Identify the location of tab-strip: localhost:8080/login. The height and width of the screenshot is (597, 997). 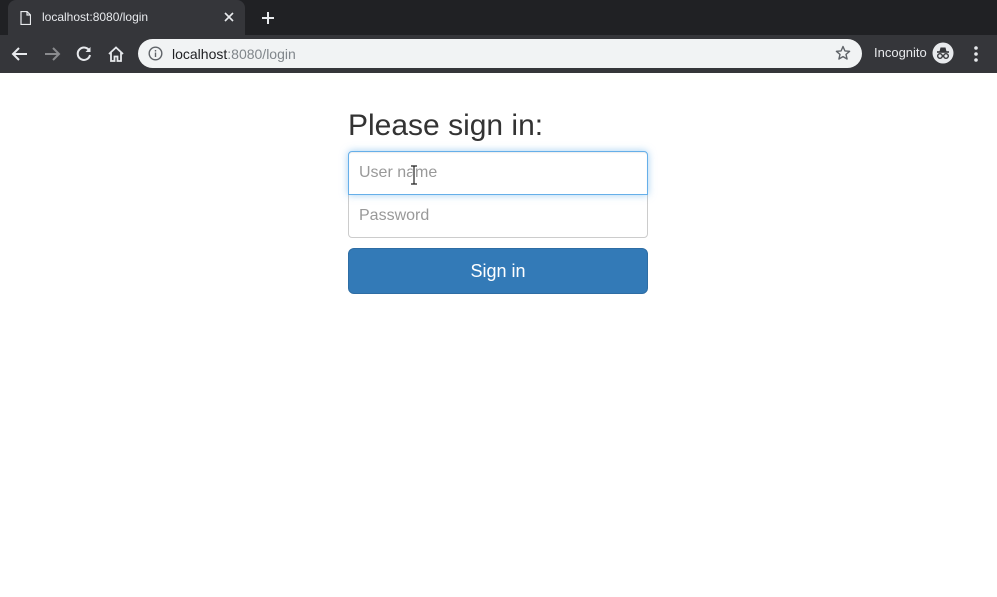
(498, 17).